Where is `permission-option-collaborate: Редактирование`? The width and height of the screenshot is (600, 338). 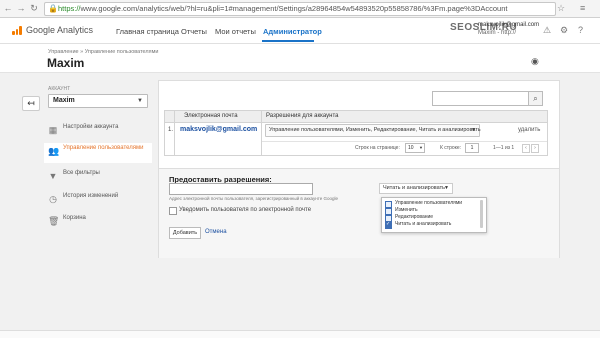 permission-option-collaborate: Редактирование is located at coordinates (434, 218).